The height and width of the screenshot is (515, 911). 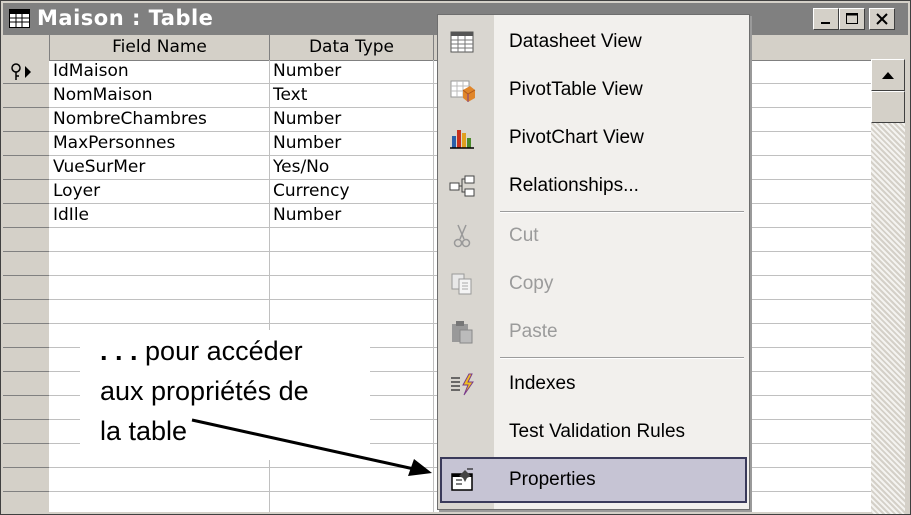 What do you see at coordinates (351, 167) in the screenshot?
I see `data-type-cell: Yes/No` at bounding box center [351, 167].